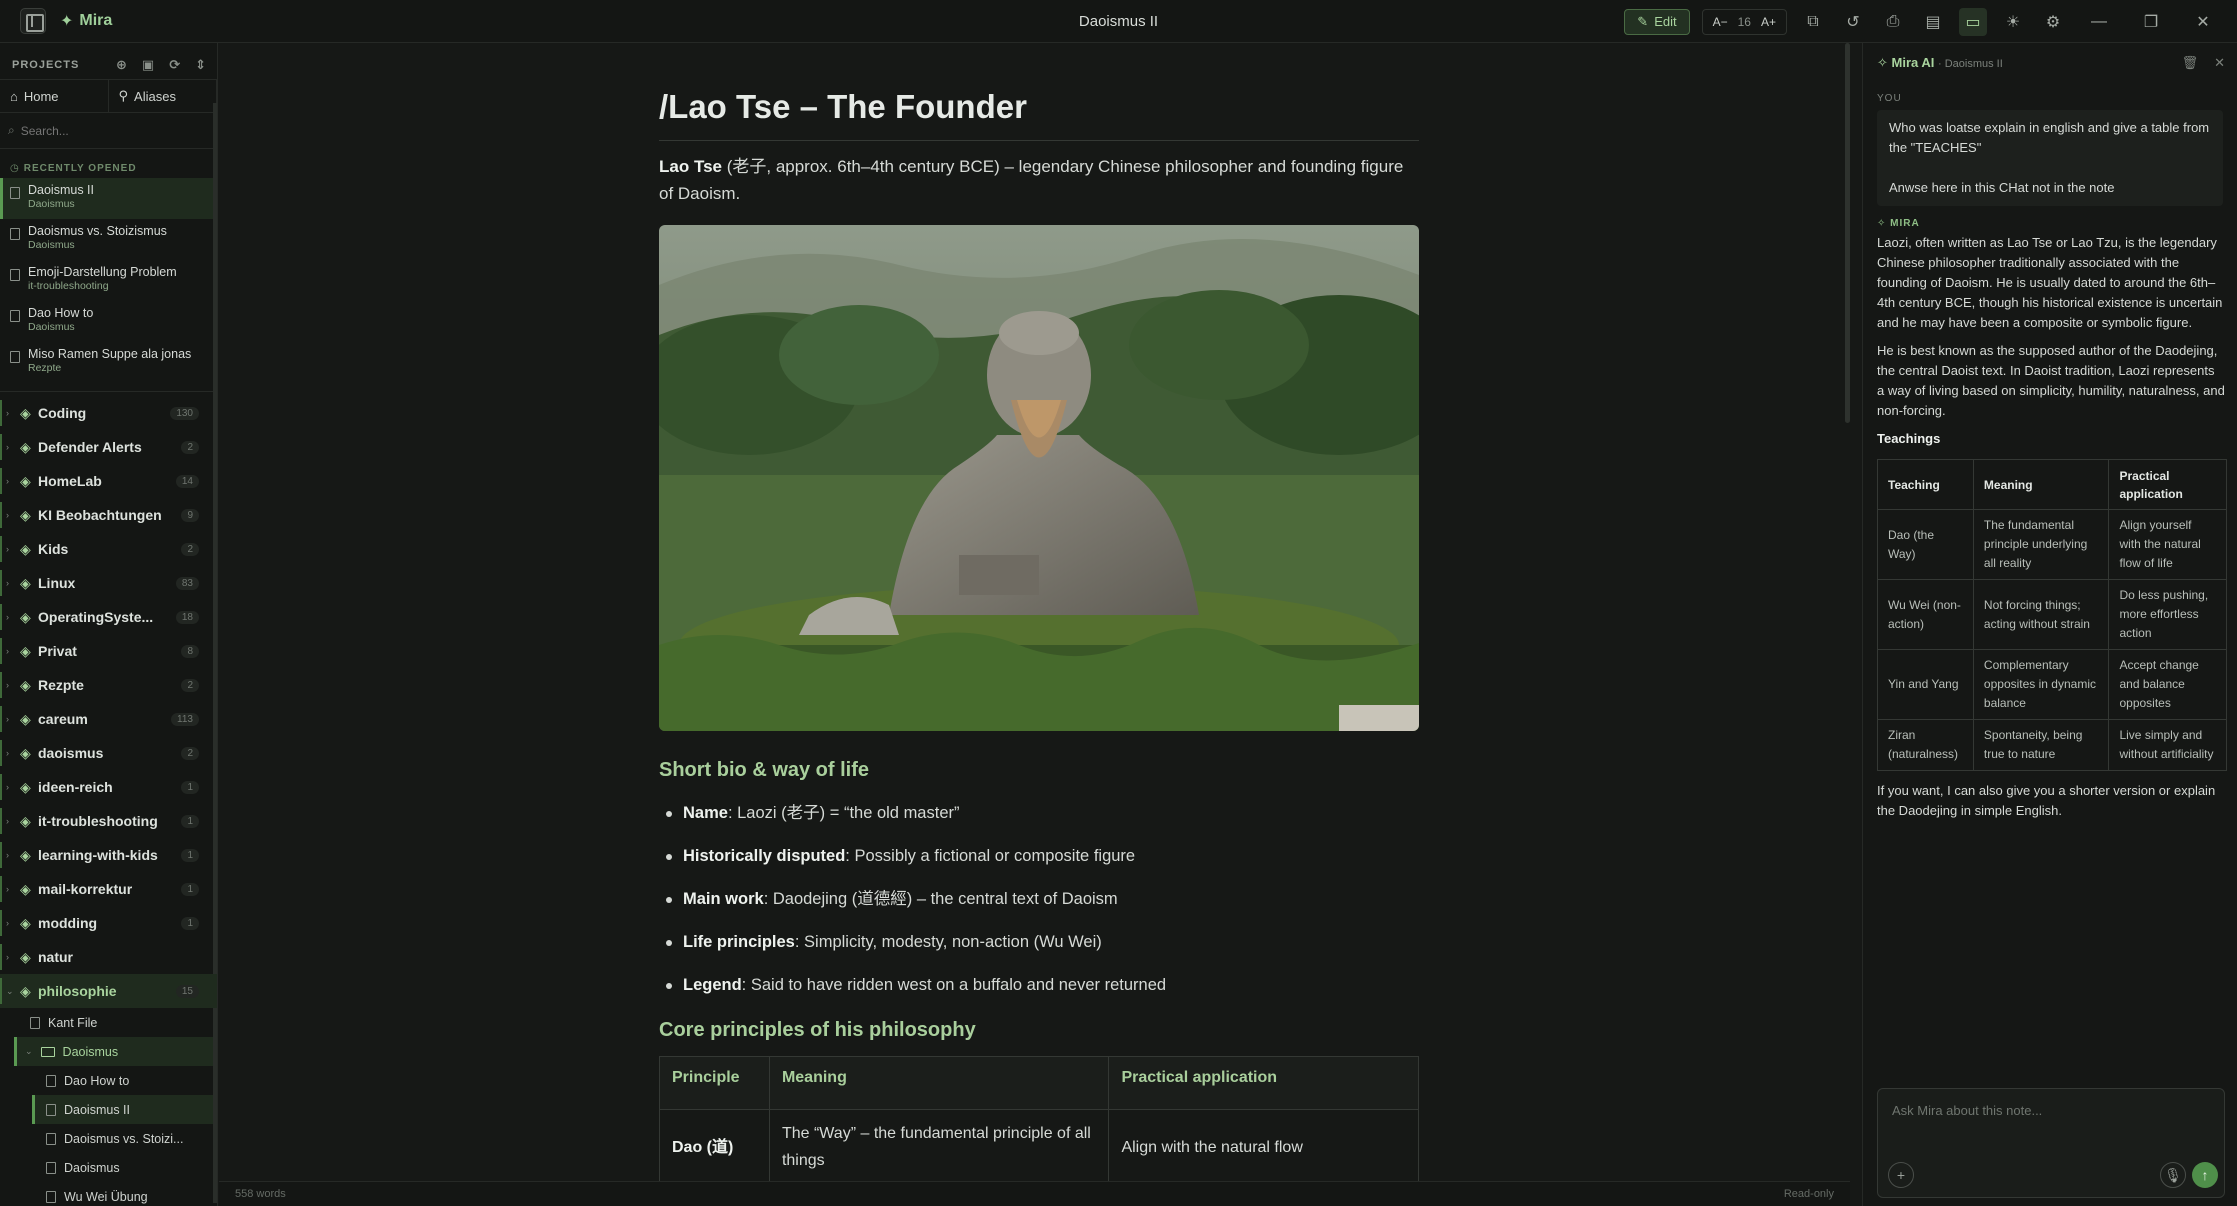 The image size is (2237, 1206). I want to click on table-cell: Do less pushing, more effortless action, so click(2167, 614).